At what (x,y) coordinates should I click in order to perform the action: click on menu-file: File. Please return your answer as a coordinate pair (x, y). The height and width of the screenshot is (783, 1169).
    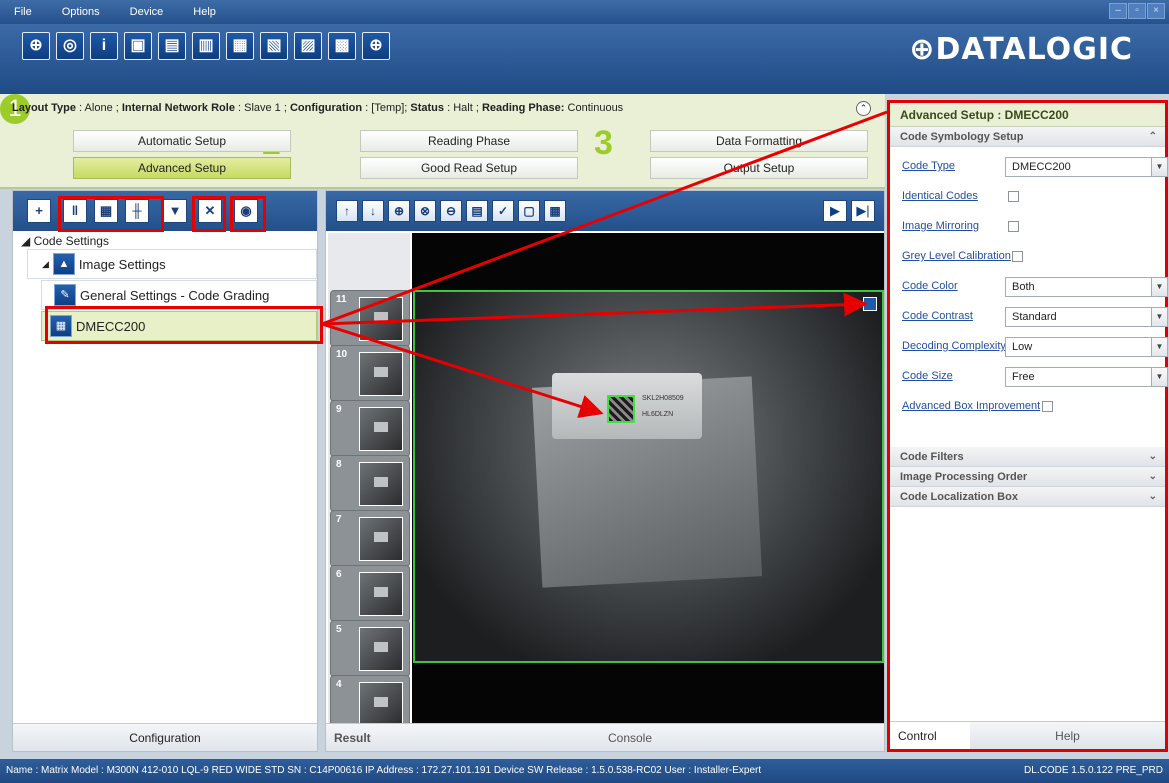
    Looking at the image, I should click on (23, 12).